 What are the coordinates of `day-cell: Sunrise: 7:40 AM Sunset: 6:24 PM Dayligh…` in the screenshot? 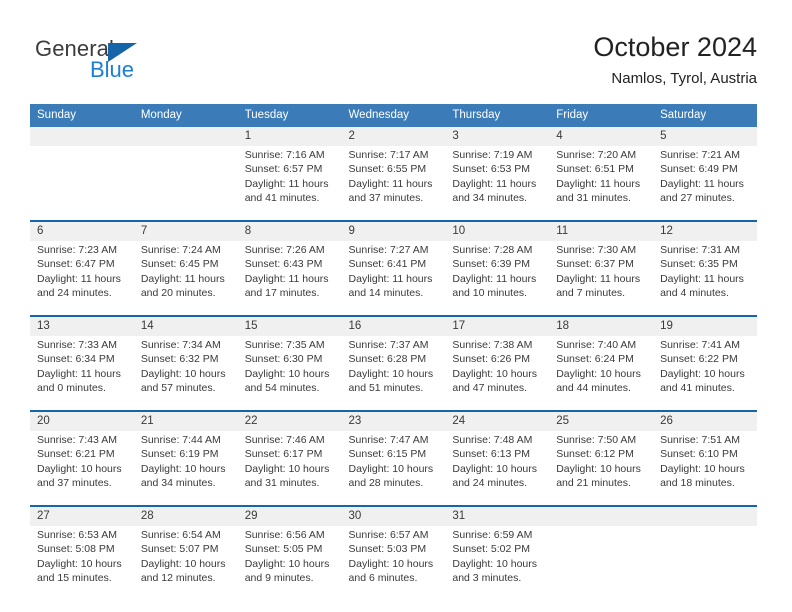 It's located at (601, 373).